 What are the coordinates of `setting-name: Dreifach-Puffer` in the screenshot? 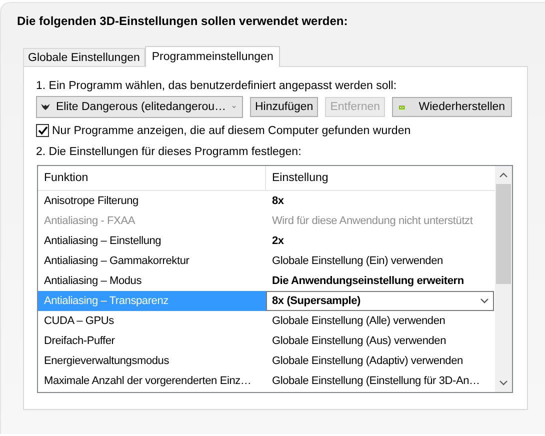 It's located at (152, 341).